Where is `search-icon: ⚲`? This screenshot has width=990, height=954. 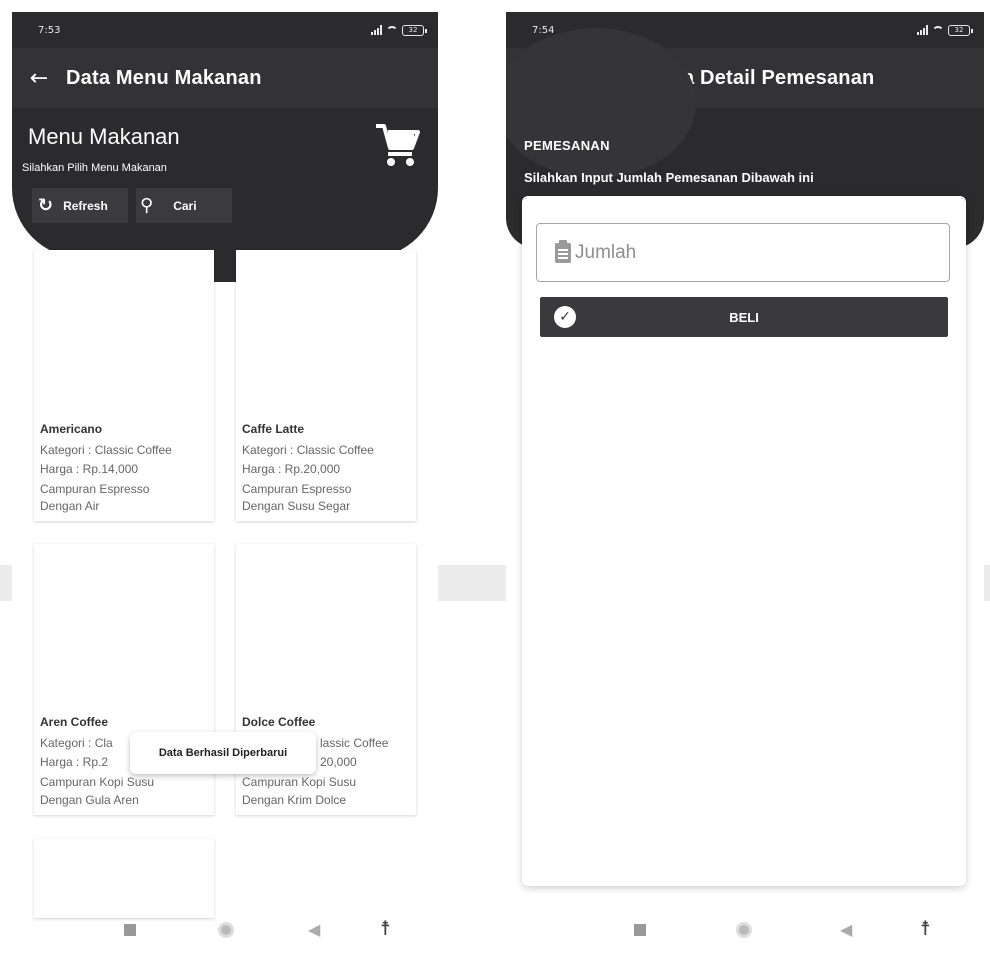
search-icon: ⚲ is located at coordinates (147, 205).